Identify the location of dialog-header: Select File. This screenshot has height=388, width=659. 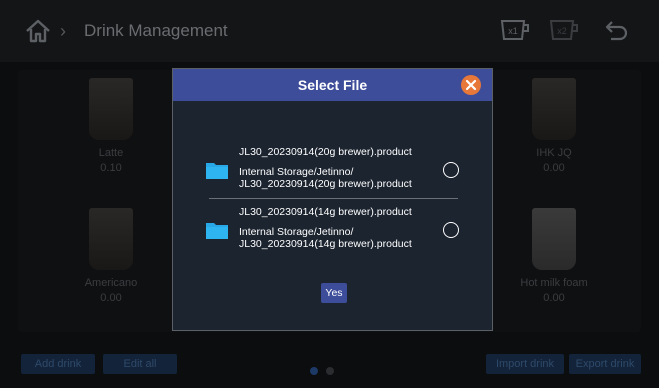
(332, 85).